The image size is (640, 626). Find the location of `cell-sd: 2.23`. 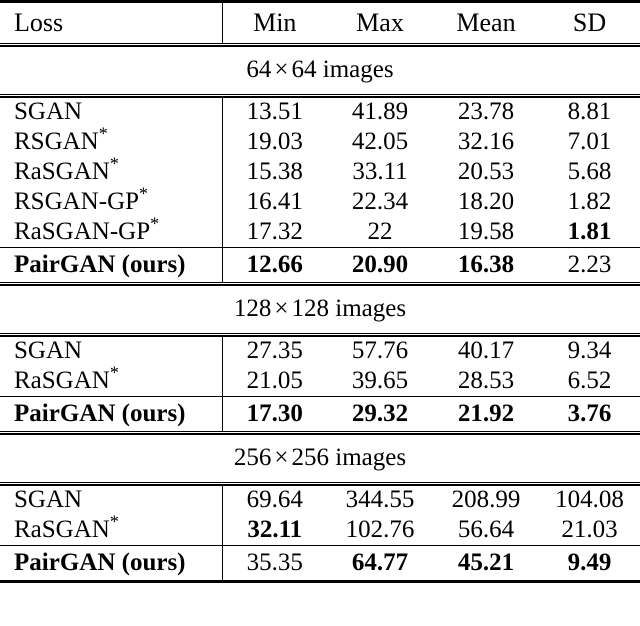

cell-sd: 2.23 is located at coordinates (589, 265).